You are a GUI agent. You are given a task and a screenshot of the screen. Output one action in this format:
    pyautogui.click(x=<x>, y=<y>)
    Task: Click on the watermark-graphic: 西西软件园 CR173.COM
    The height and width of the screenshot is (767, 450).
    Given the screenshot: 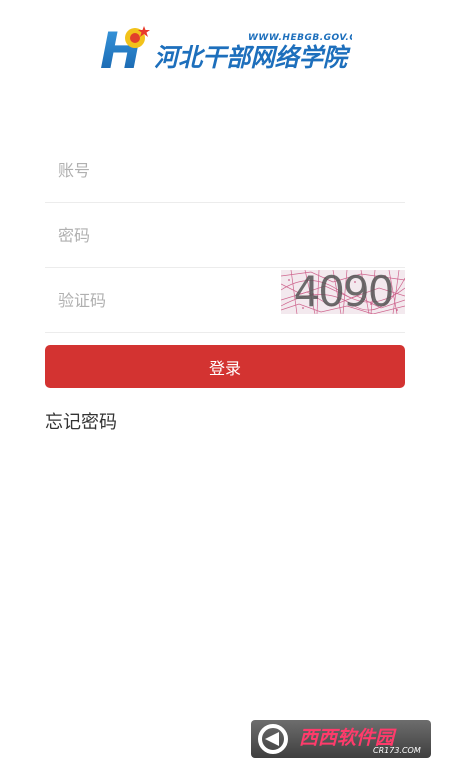 What is the action you would take?
    pyautogui.click(x=339, y=739)
    